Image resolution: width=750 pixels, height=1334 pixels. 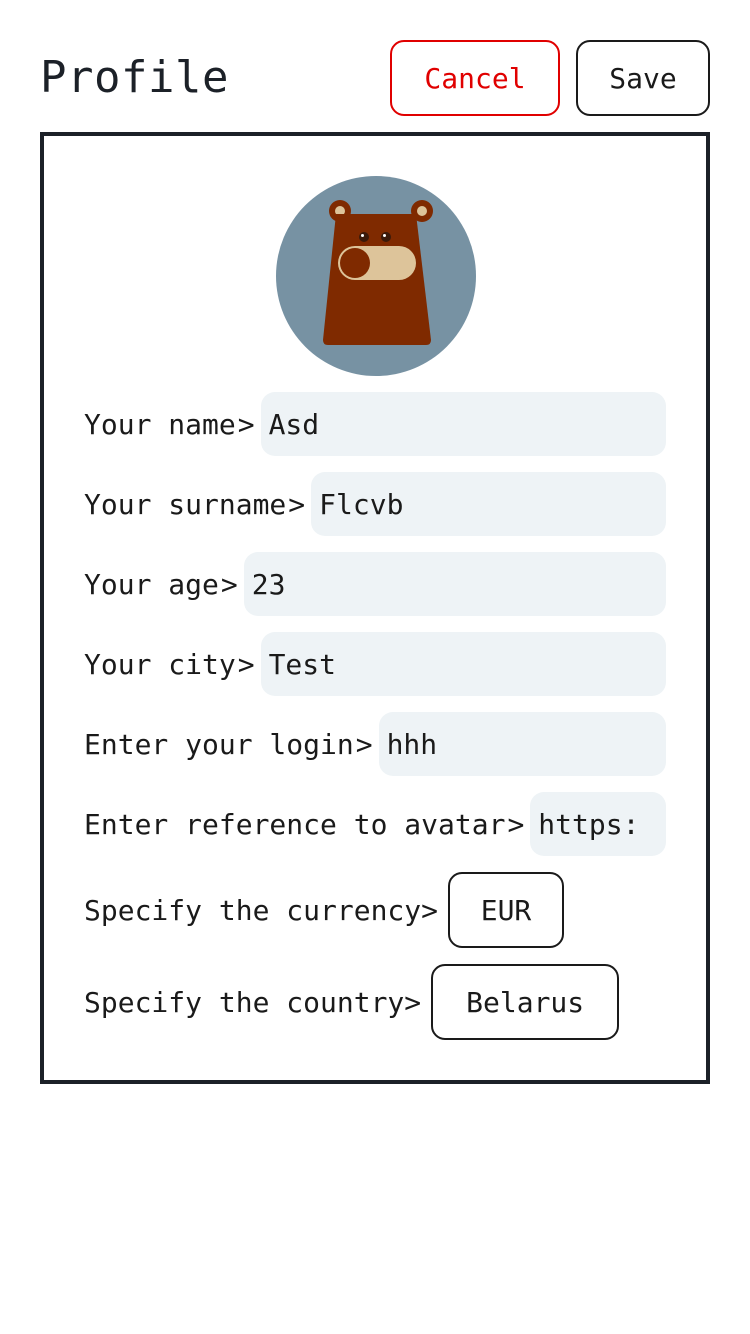 I want to click on country-row: Specify the country > Belarus, so click(x=375, y=1002).